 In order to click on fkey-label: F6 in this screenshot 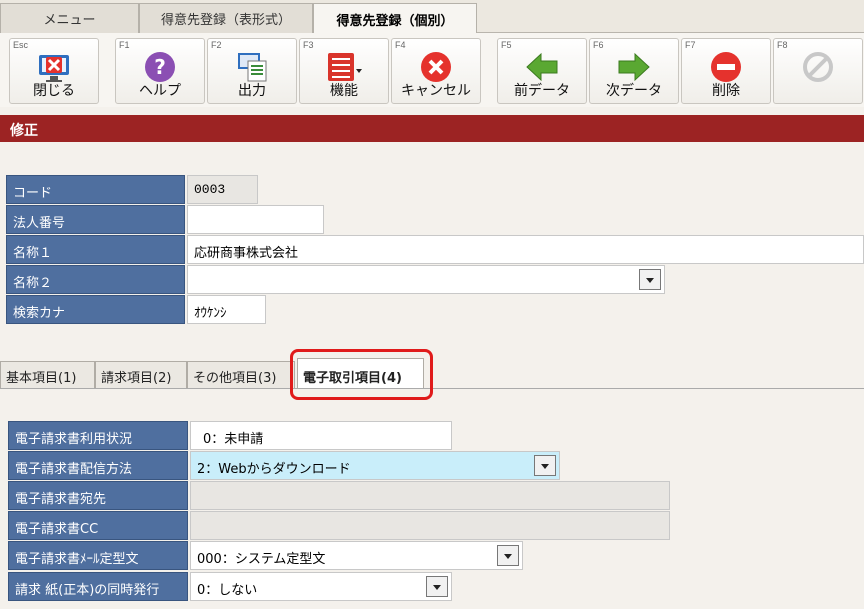, I will do `click(598, 45)`.